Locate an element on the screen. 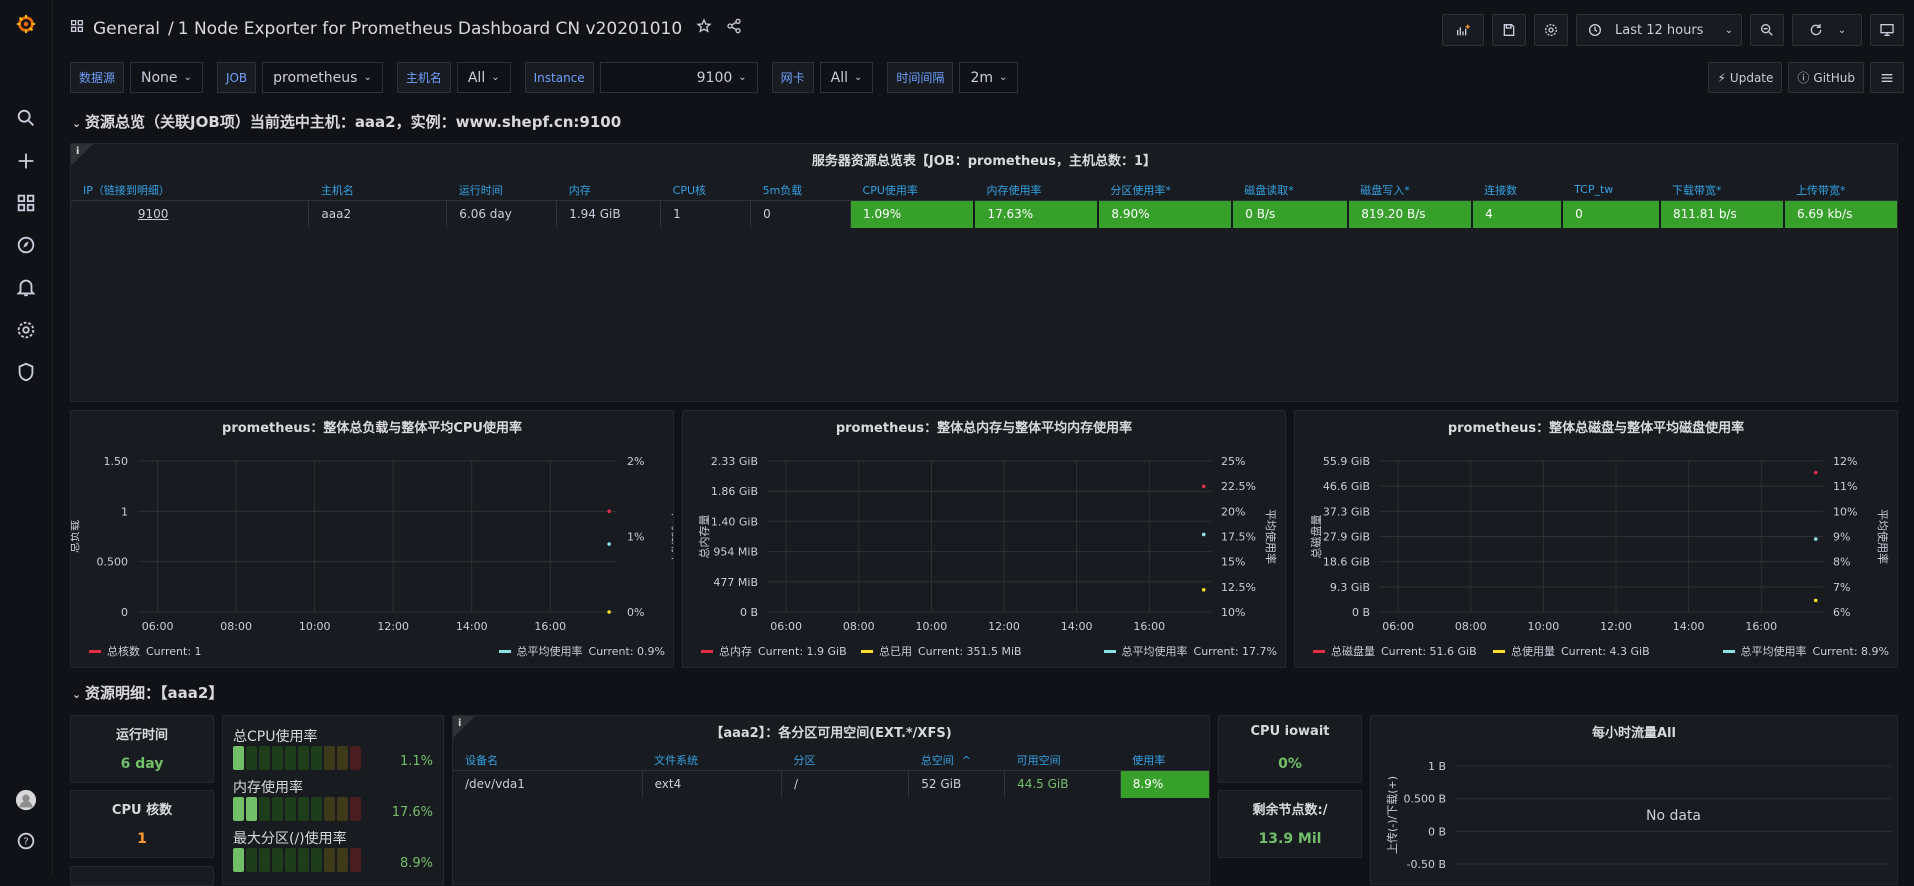  legend-item: 总平均使用率 Current: 0.9% is located at coordinates (581, 651).